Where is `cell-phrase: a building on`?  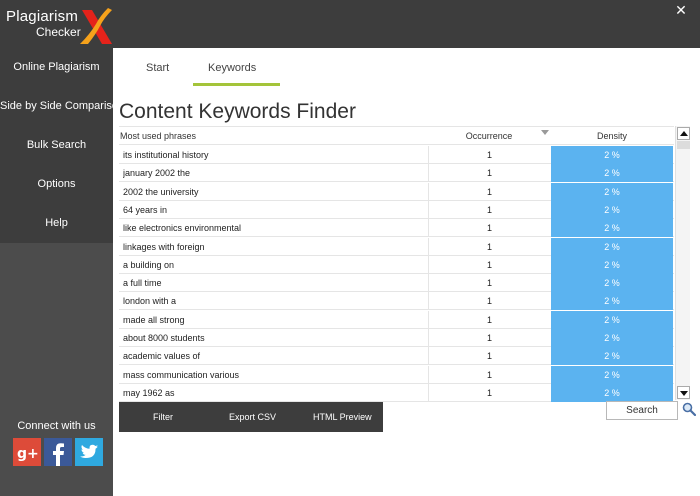 cell-phrase: a building on is located at coordinates (149, 264).